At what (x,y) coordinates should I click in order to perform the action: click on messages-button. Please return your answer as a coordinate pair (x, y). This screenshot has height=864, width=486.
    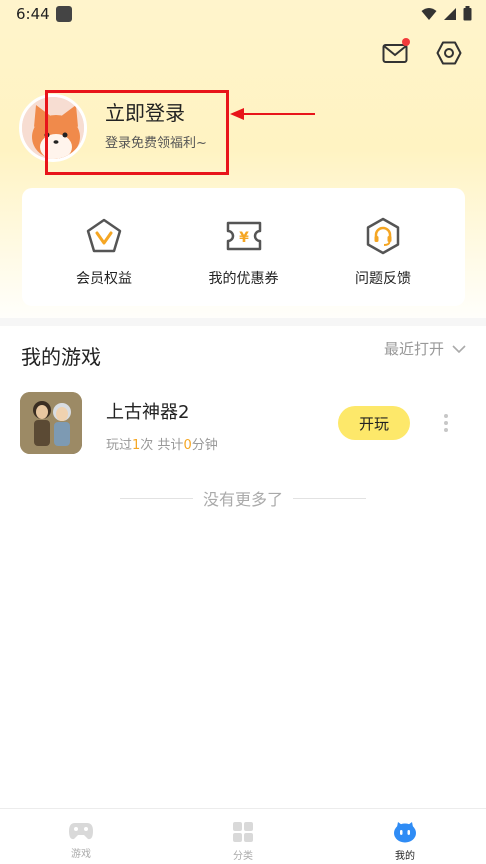
    Looking at the image, I should click on (395, 53).